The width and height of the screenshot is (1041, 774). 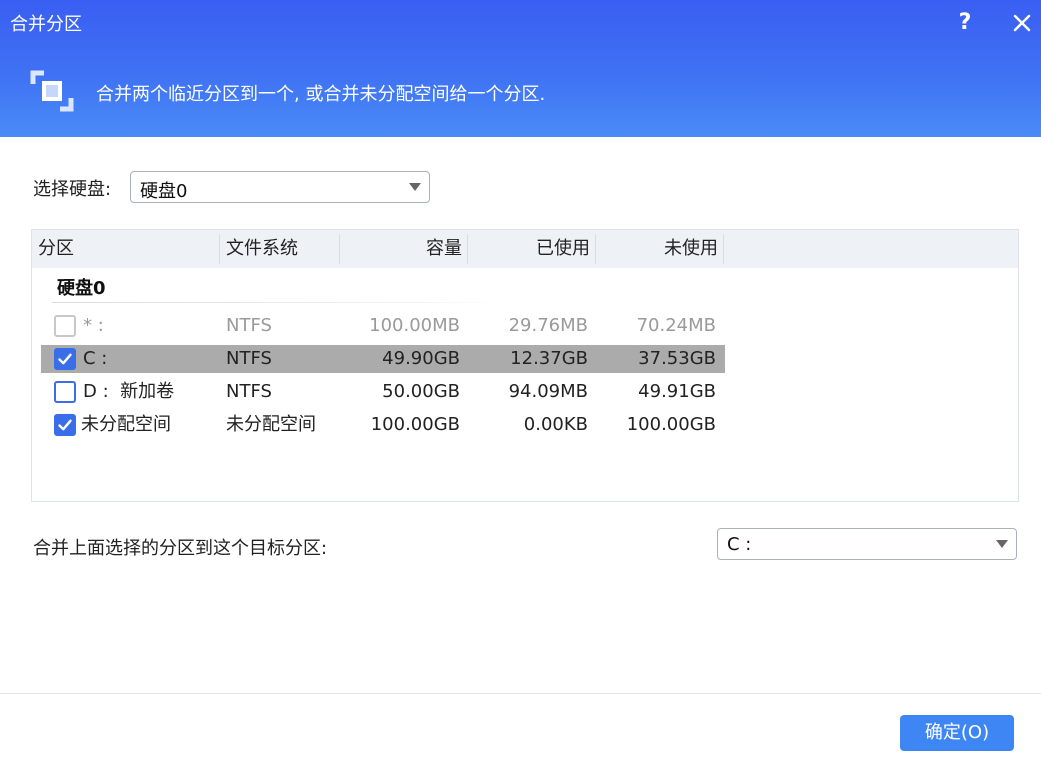 What do you see at coordinates (965, 23) in the screenshot?
I see `help-button: ?` at bounding box center [965, 23].